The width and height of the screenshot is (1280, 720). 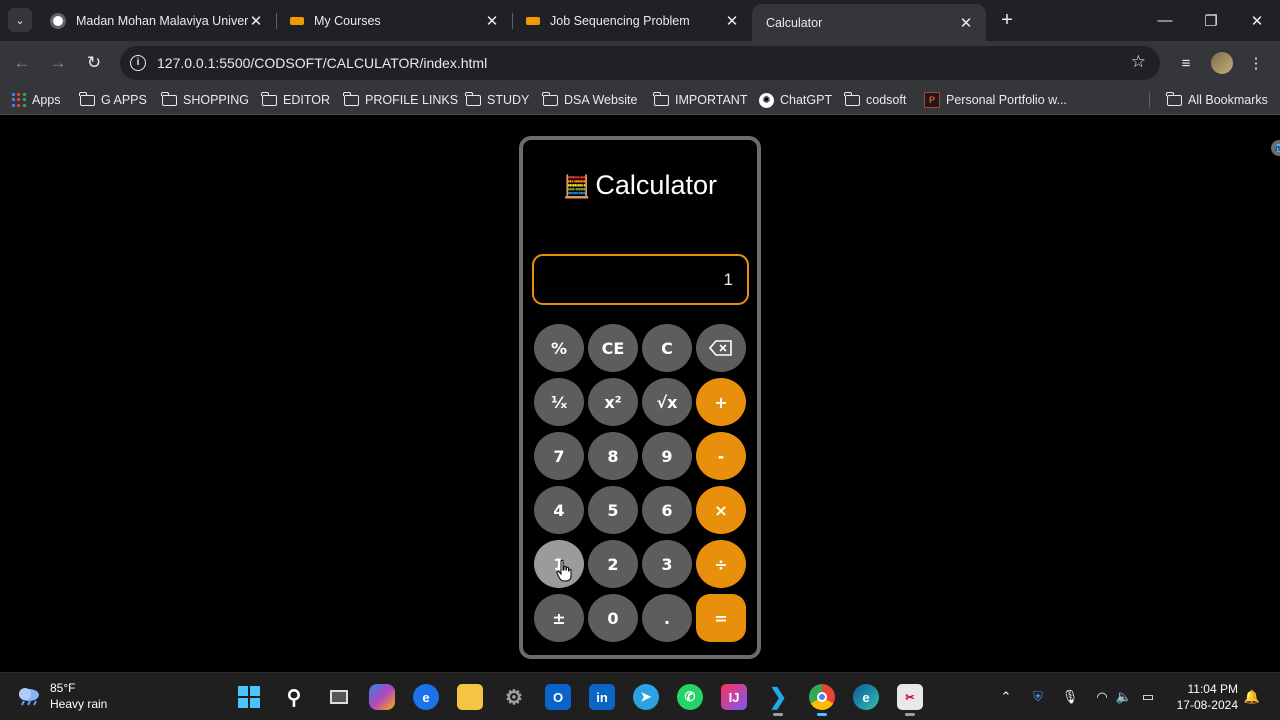 What do you see at coordinates (1148, 697) in the screenshot?
I see `battery-icon: ▭` at bounding box center [1148, 697].